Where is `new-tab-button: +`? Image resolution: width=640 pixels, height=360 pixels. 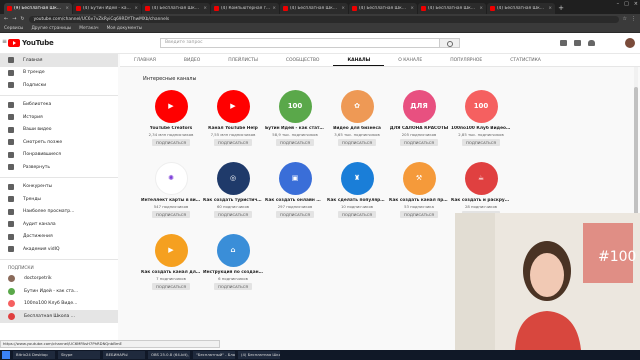 new-tab-button: + is located at coordinates (561, 8).